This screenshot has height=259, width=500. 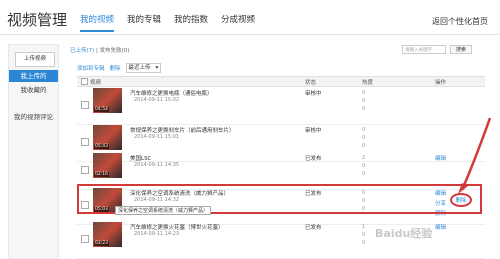 I want to click on red-arrow-icon, so click(x=475, y=155).